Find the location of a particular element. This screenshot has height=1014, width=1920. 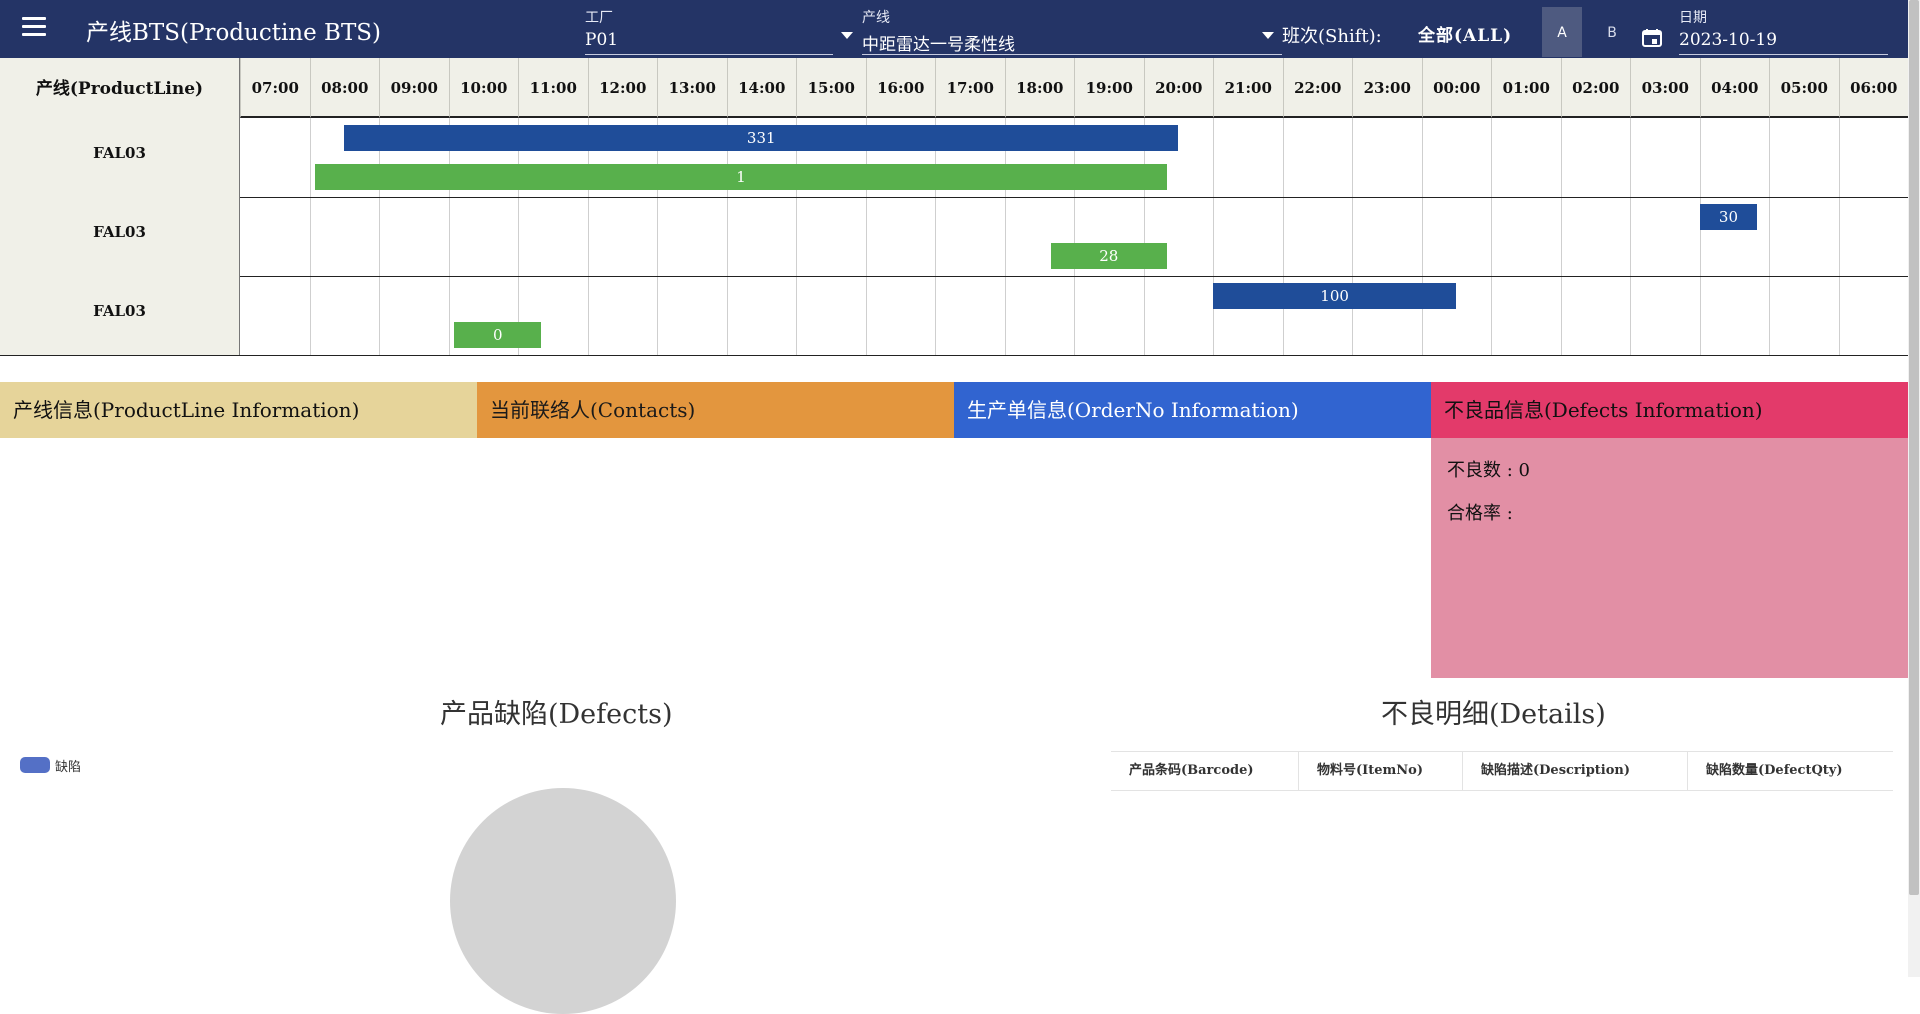

productline-dropdown-icon is located at coordinates (1268, 35).